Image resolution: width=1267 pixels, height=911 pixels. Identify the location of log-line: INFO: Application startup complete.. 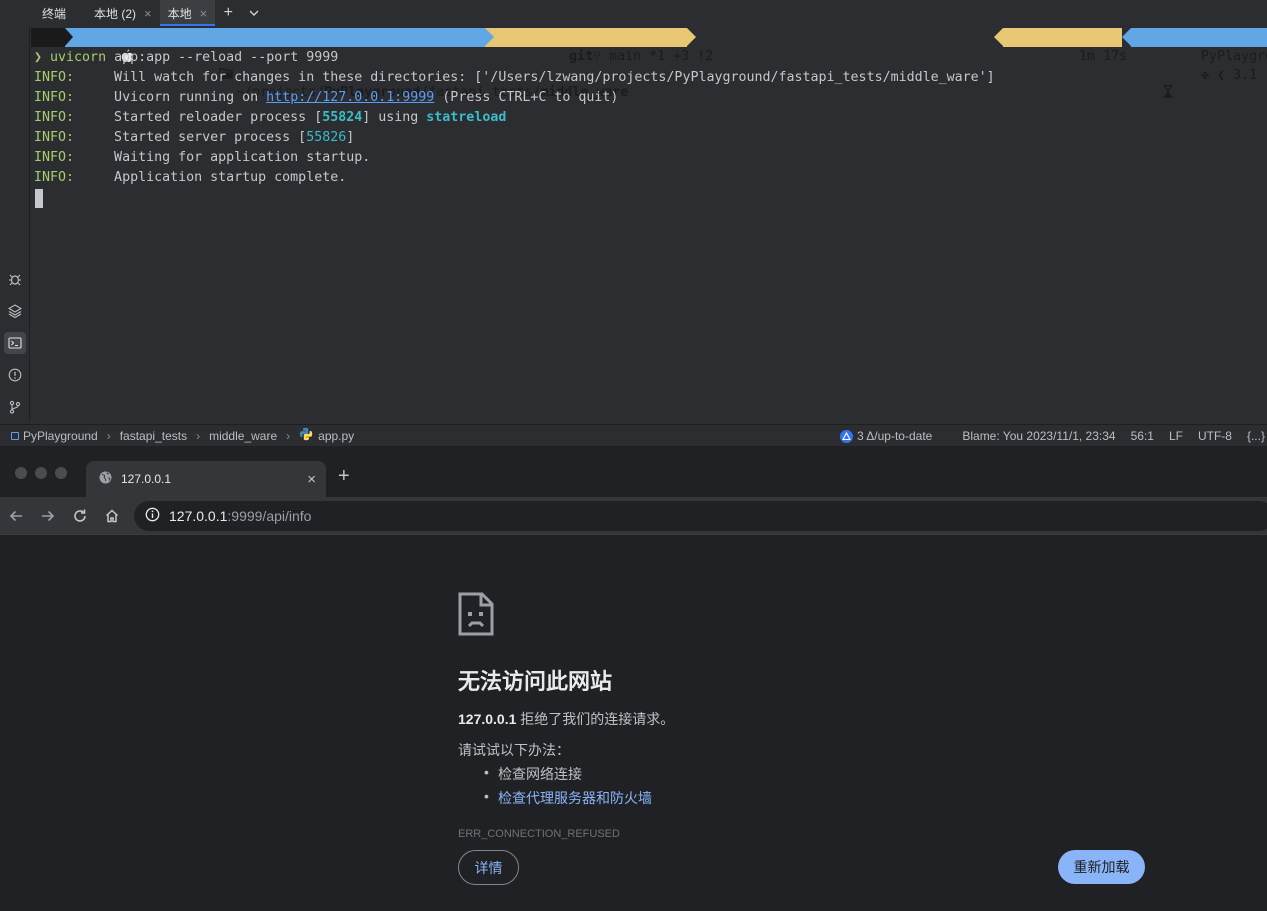
(190, 178).